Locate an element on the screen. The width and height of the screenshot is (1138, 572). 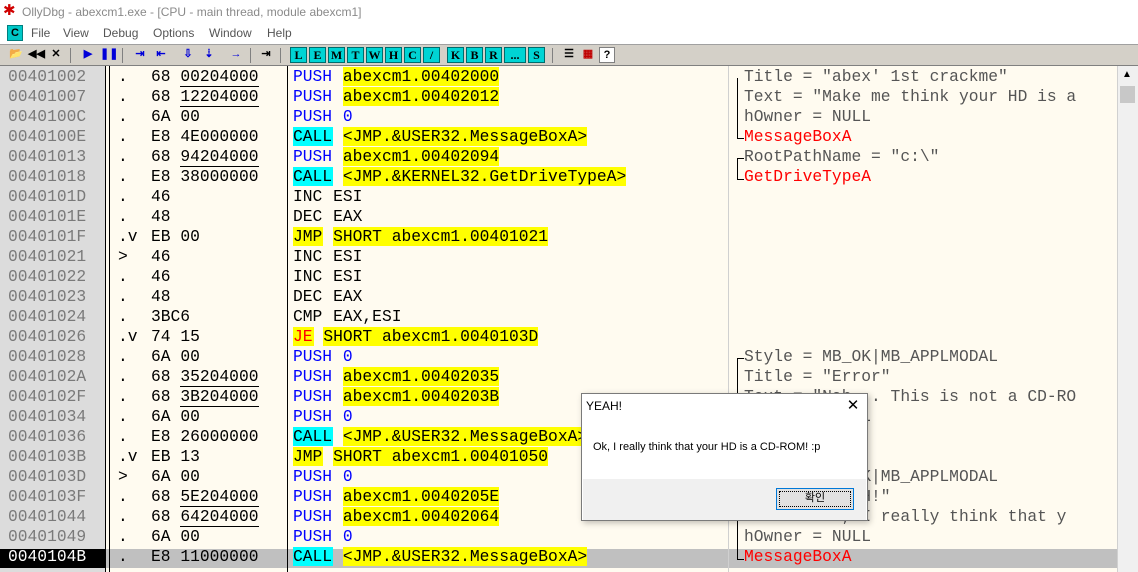
hex-argument: 35204000 is located at coordinates (219, 377).